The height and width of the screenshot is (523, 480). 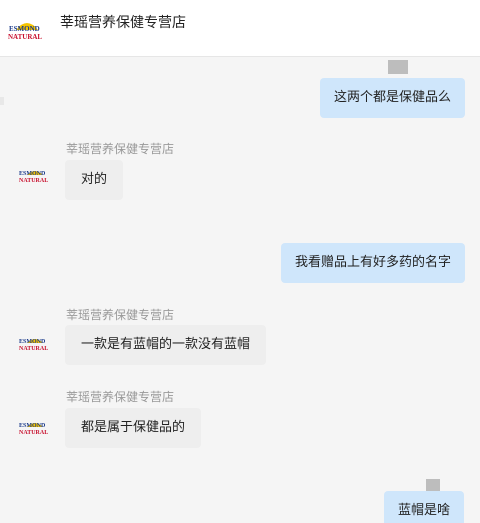 What do you see at coordinates (94, 180) in the screenshot?
I see `incoming-message: 对的` at bounding box center [94, 180].